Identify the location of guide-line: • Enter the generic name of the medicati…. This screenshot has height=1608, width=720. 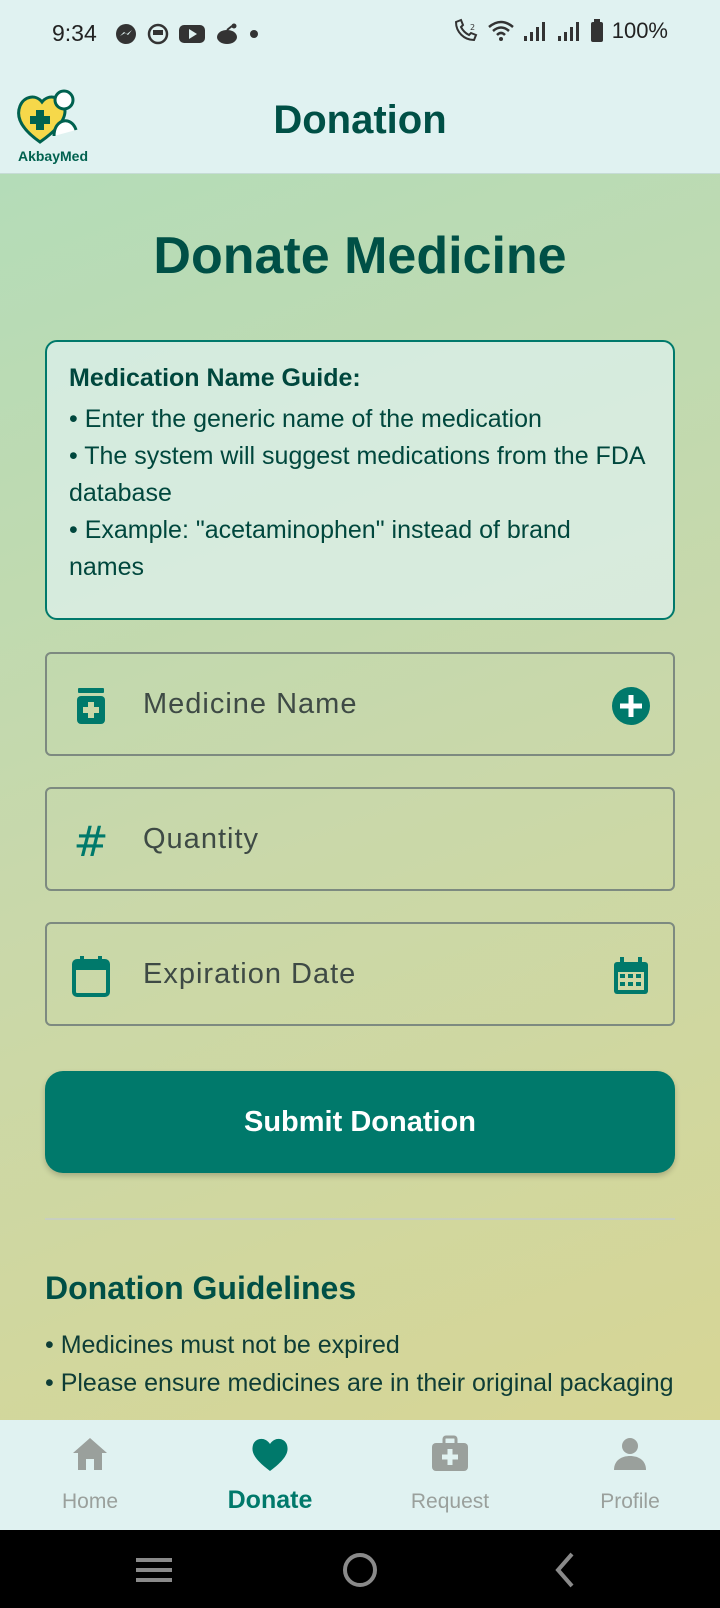
(305, 419).